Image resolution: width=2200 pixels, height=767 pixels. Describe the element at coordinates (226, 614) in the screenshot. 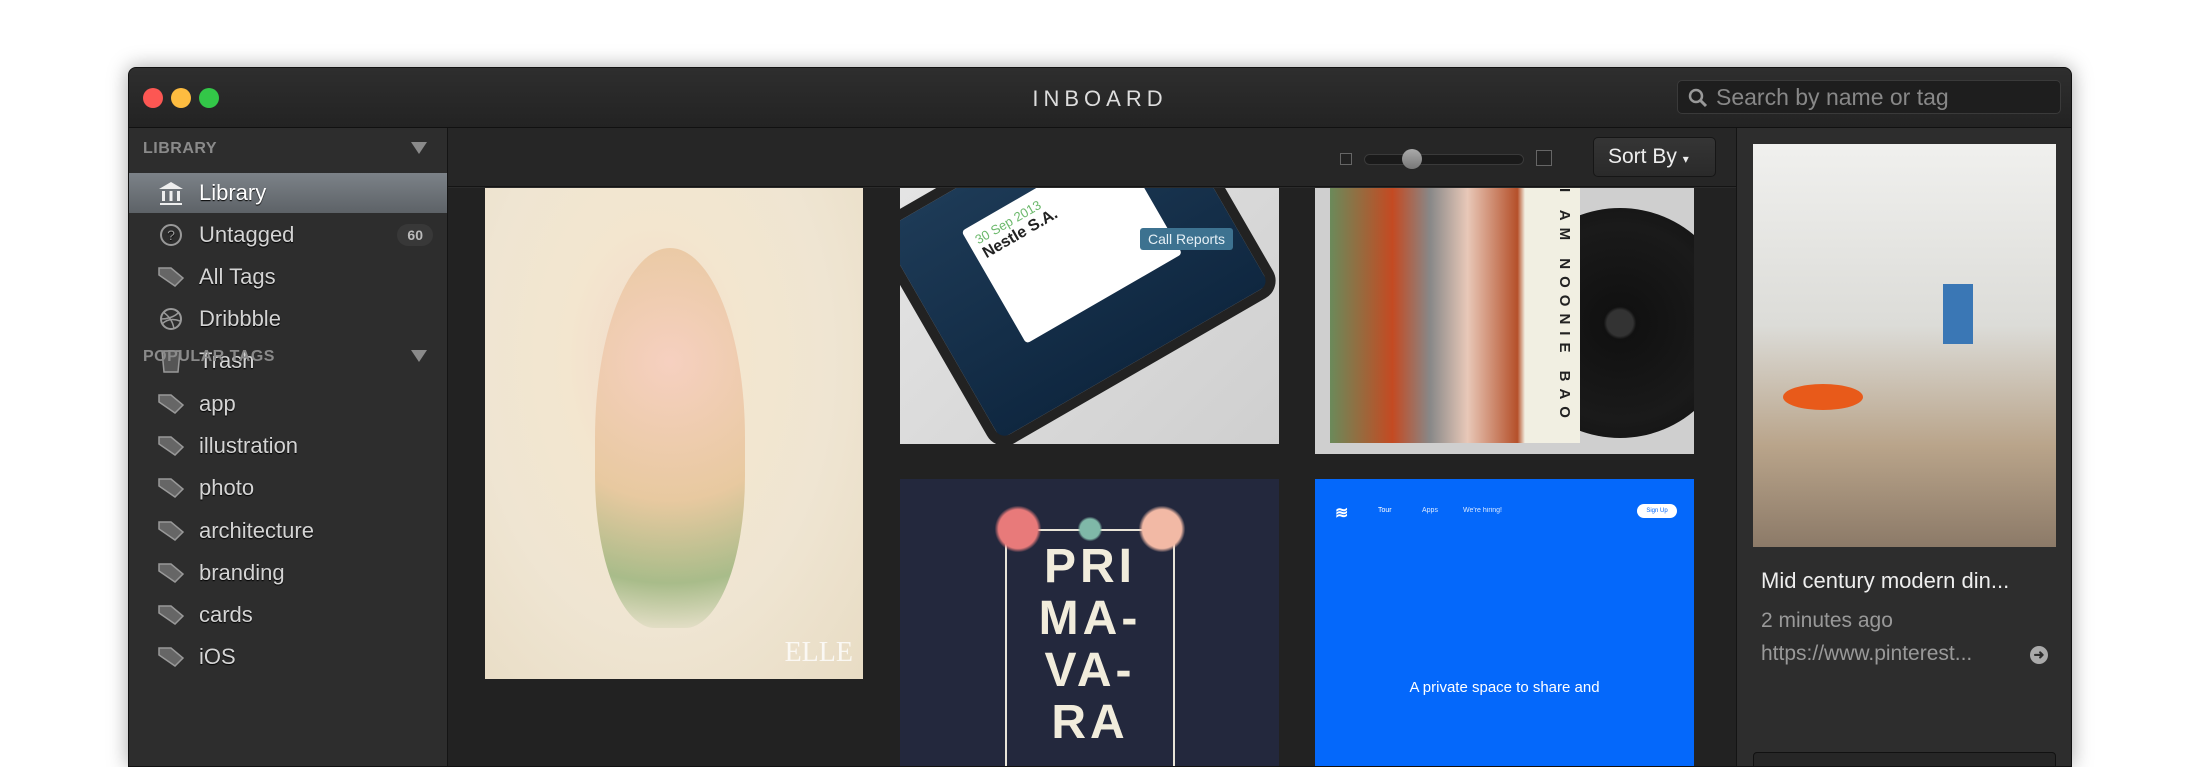

I see `sidebar-item-label: cards` at that location.